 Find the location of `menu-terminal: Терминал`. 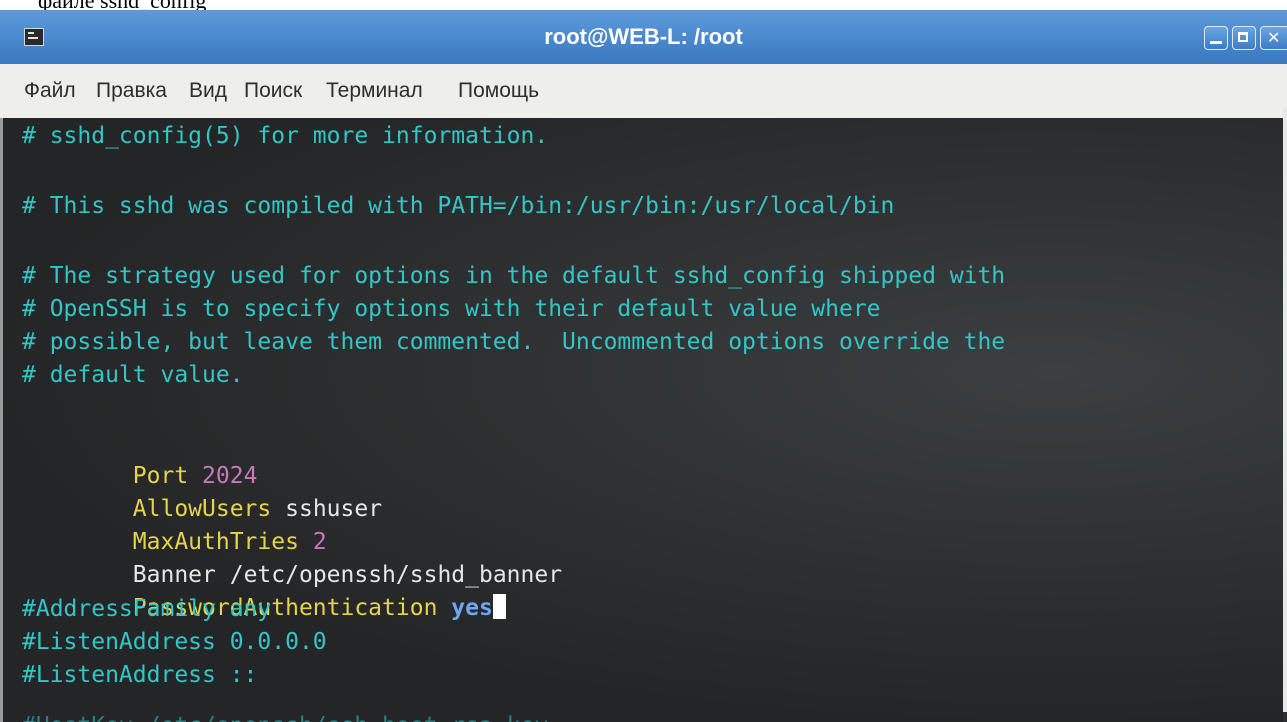

menu-terminal: Терминал is located at coordinates (374, 91).